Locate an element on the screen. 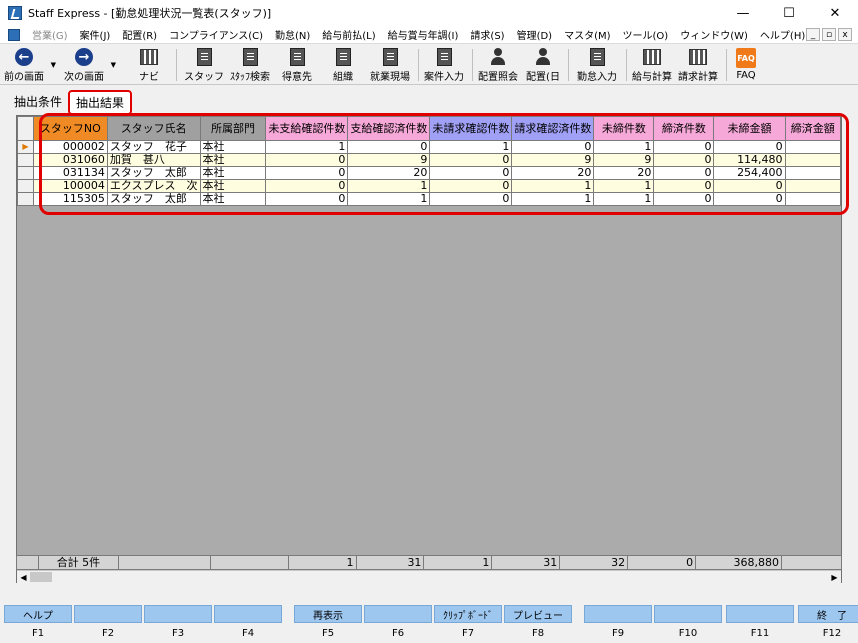 The image size is (858, 643). col-header-department: 所属部門 is located at coordinates (233, 128).